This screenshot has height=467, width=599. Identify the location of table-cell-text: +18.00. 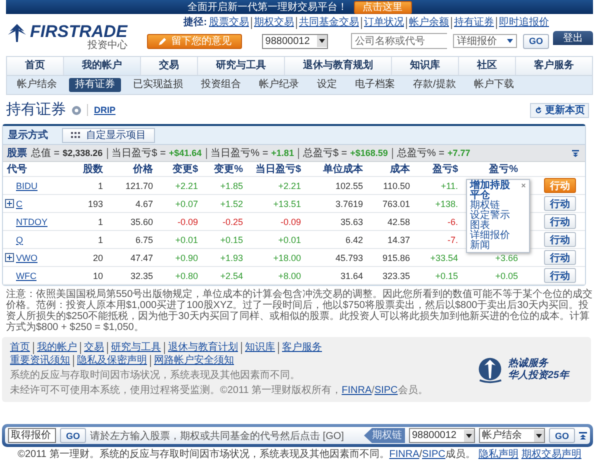
(286, 257).